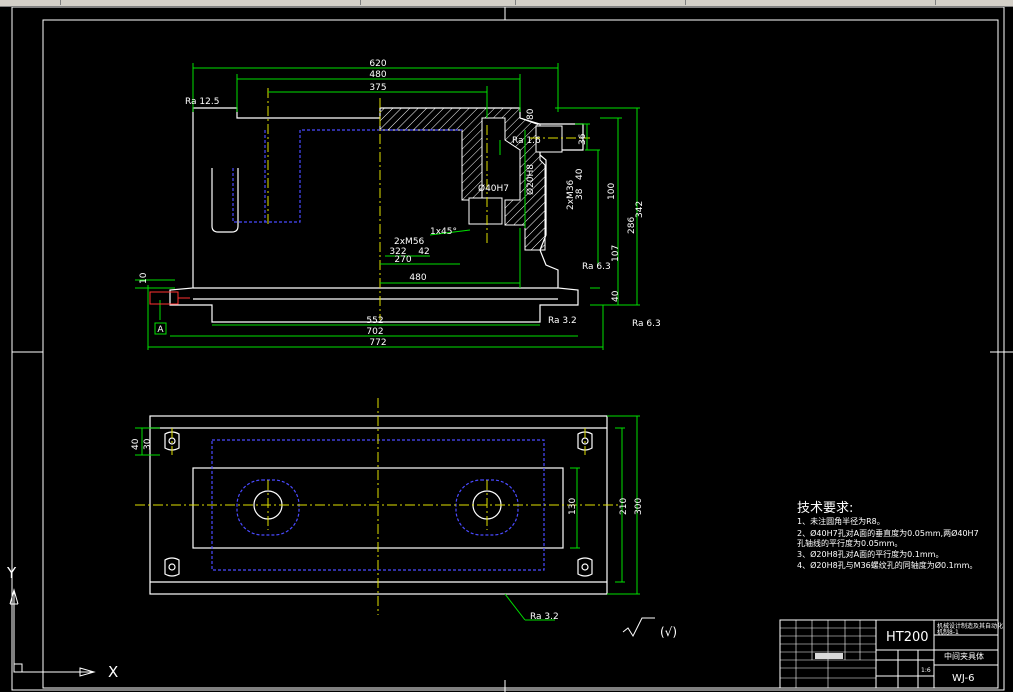 Image resolution: width=1013 pixels, height=692 pixels. I want to click on ucs-x-label: X, so click(113, 672).